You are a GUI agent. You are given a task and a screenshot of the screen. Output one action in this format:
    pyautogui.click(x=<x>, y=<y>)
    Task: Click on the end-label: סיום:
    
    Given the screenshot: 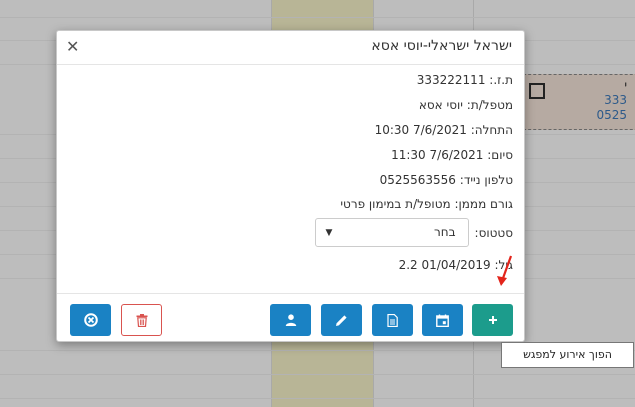 What is the action you would take?
    pyautogui.click(x=500, y=155)
    